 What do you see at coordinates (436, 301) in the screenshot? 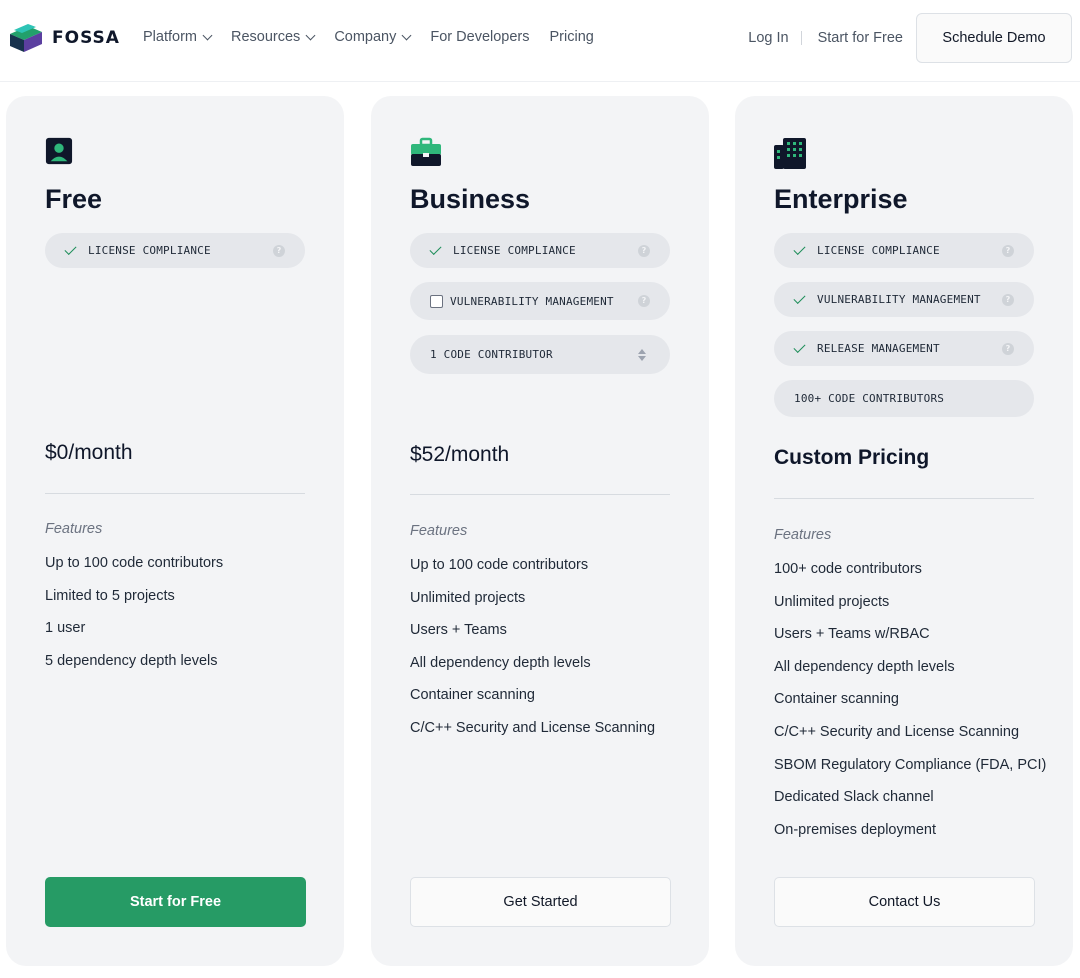
I see `checkbox-unchecked` at bounding box center [436, 301].